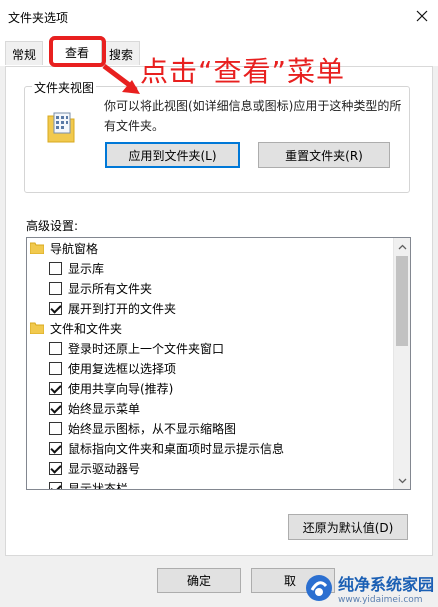 This screenshot has width=438, height=607. What do you see at coordinates (176, 448) in the screenshot?
I see `option-label: 鼠标指向文件夹和桌面项时显示提示信息` at bounding box center [176, 448].